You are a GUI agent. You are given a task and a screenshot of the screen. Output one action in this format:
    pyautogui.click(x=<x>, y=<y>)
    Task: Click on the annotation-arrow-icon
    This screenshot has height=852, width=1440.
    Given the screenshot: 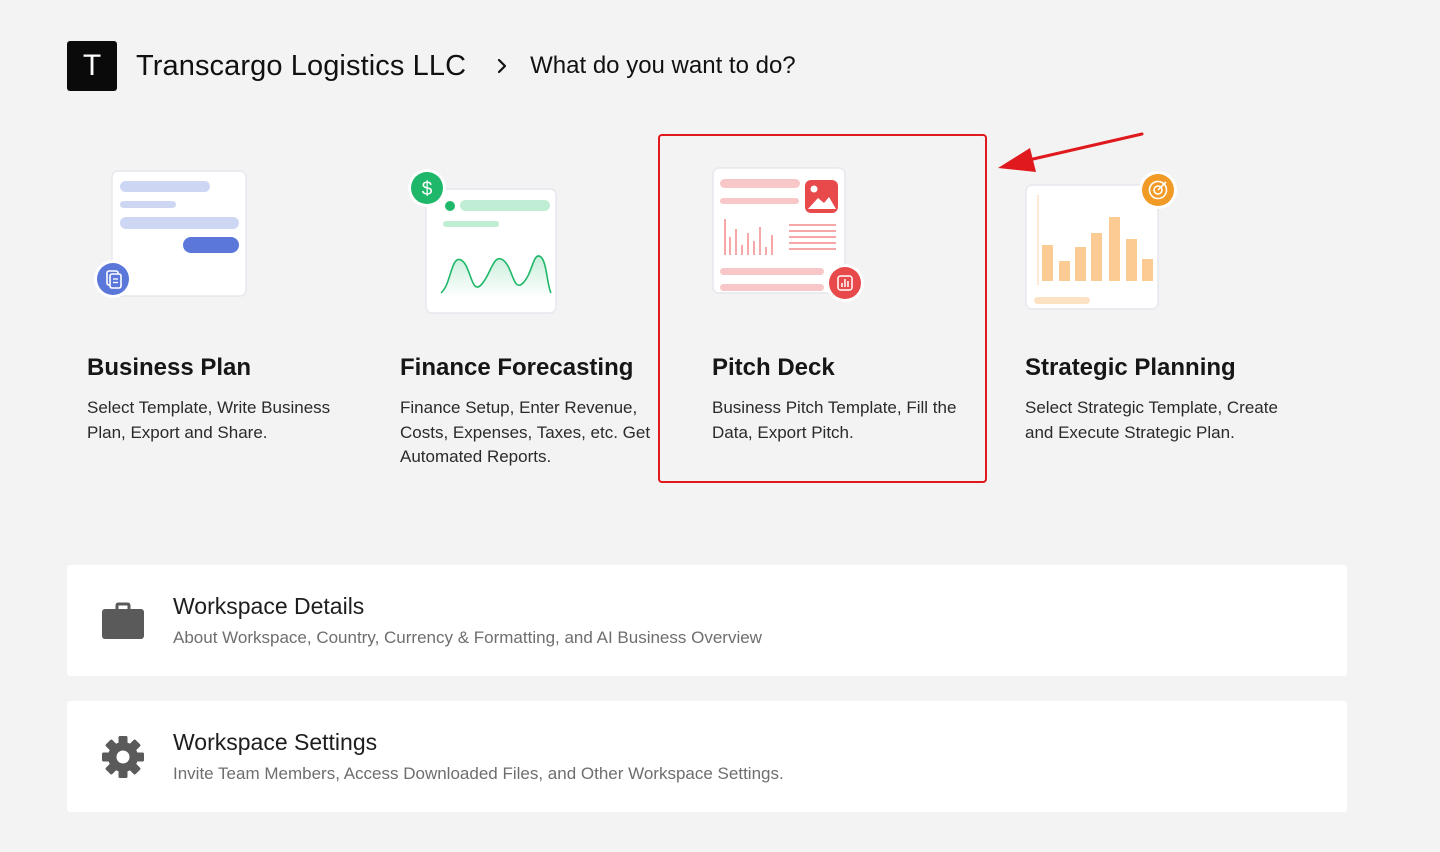 What is the action you would take?
    pyautogui.click(x=1071, y=152)
    